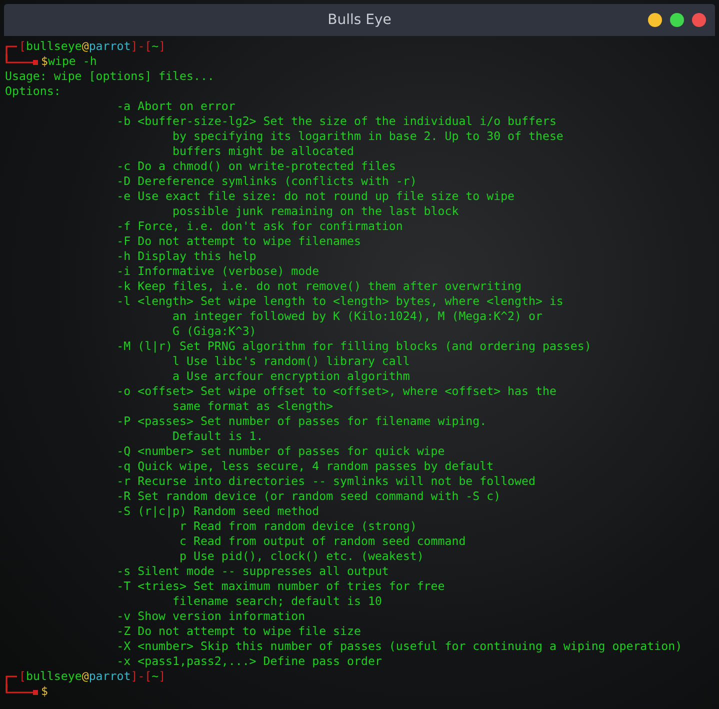 Image resolution: width=719 pixels, height=709 pixels. I want to click on output-line: by specifying its logarithm in base 2. Up to 30 of these, so click(368, 136).